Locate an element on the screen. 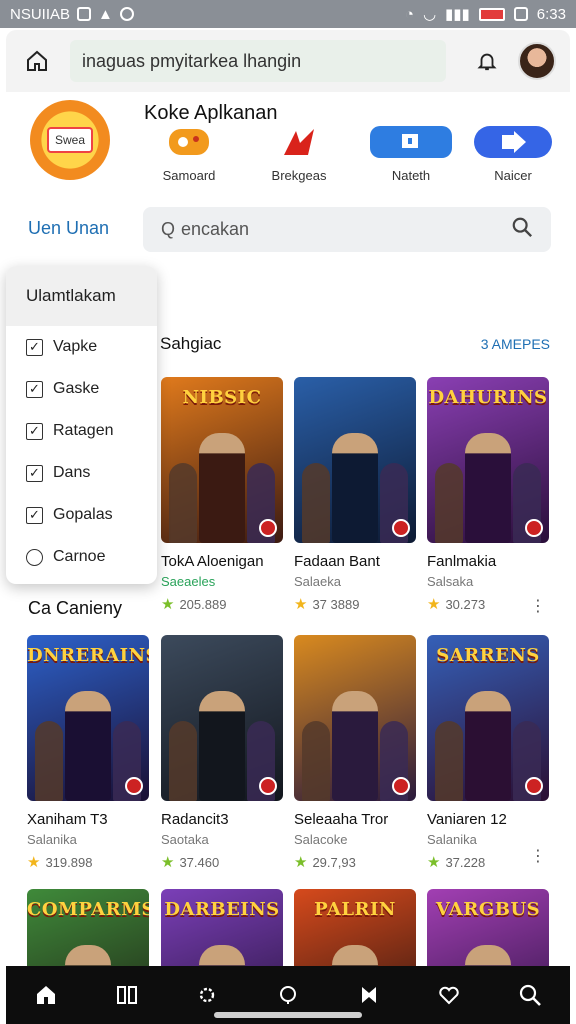  dropdown-item: ✓ Ratagen is located at coordinates (81, 431).